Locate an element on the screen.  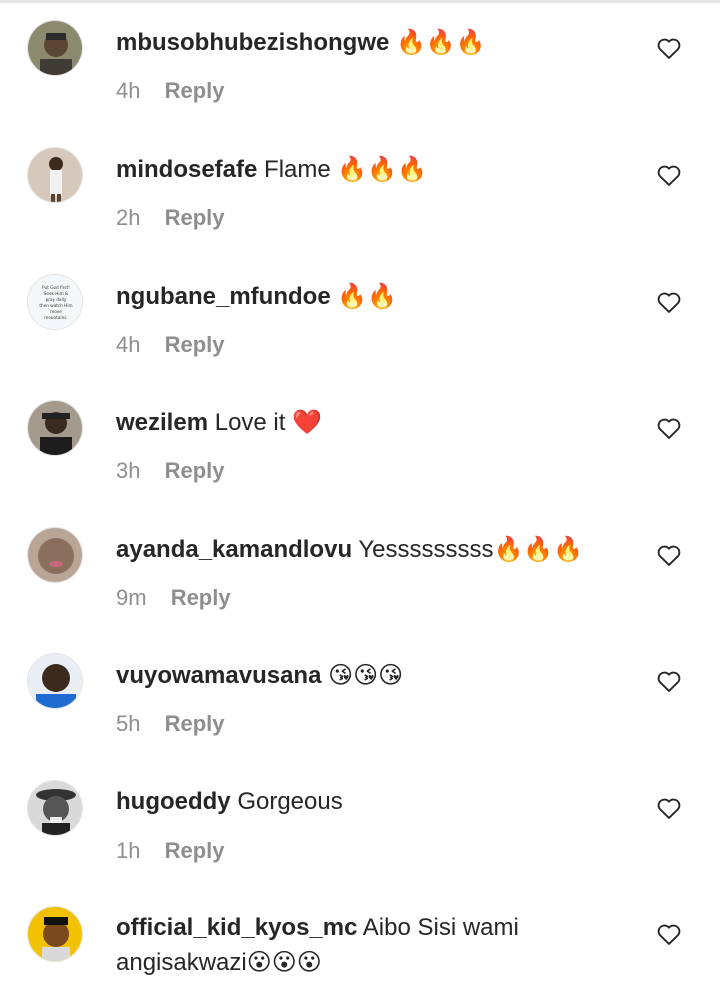
username: wezilem is located at coordinates (162, 422).